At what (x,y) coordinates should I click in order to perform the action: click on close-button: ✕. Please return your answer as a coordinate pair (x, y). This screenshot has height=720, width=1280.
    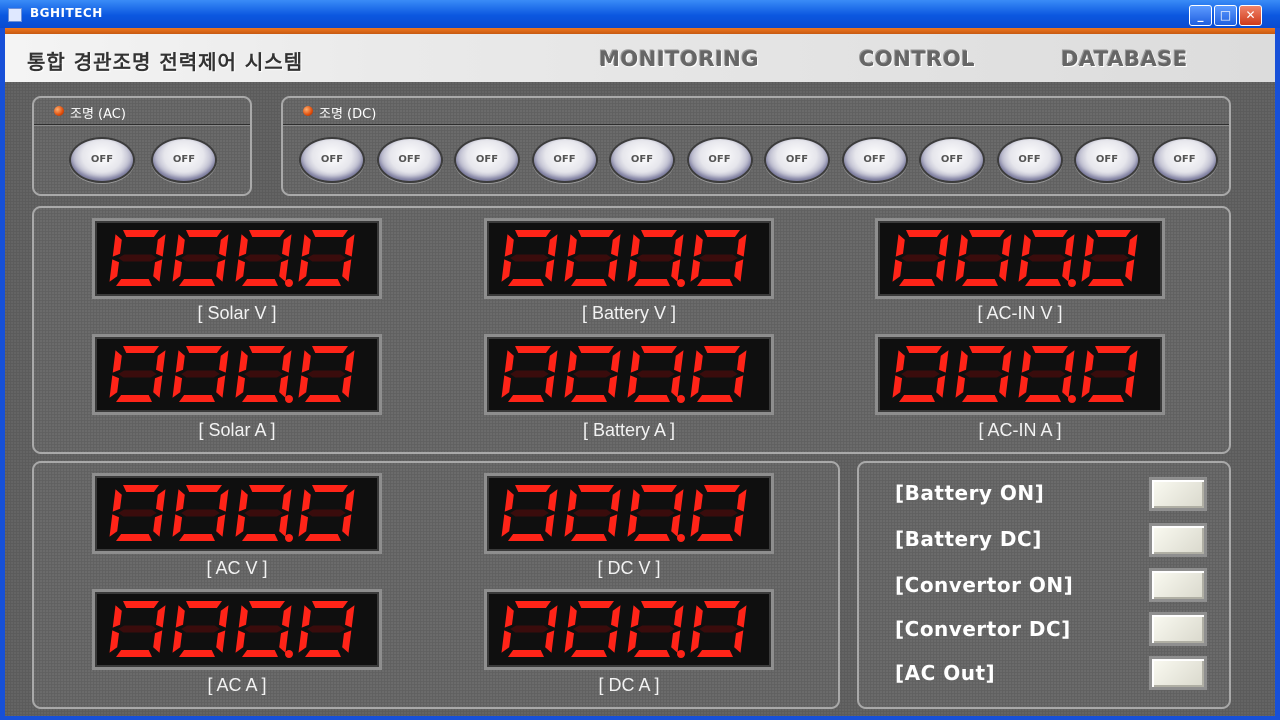
    Looking at the image, I should click on (1250, 15).